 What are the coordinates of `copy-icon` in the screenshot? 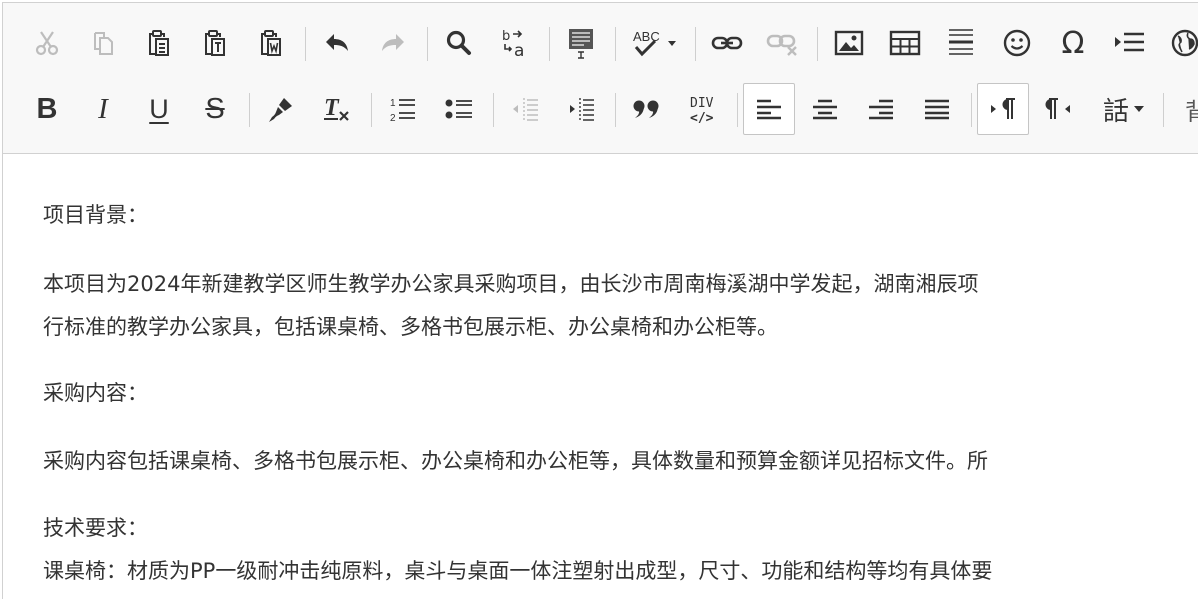 It's located at (103, 43).